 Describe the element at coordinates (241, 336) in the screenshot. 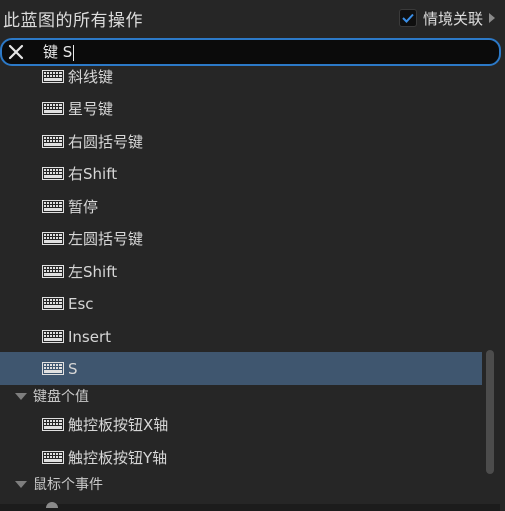

I see `list-item: Insert` at that location.